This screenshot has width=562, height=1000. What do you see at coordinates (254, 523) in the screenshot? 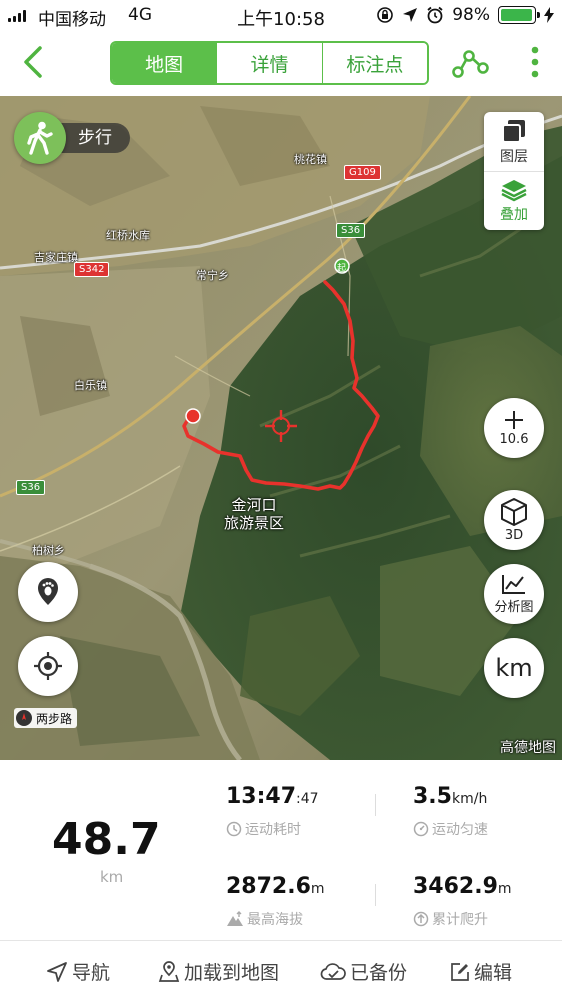
I see `scenic-area-line-2: 旅游景区` at bounding box center [254, 523].